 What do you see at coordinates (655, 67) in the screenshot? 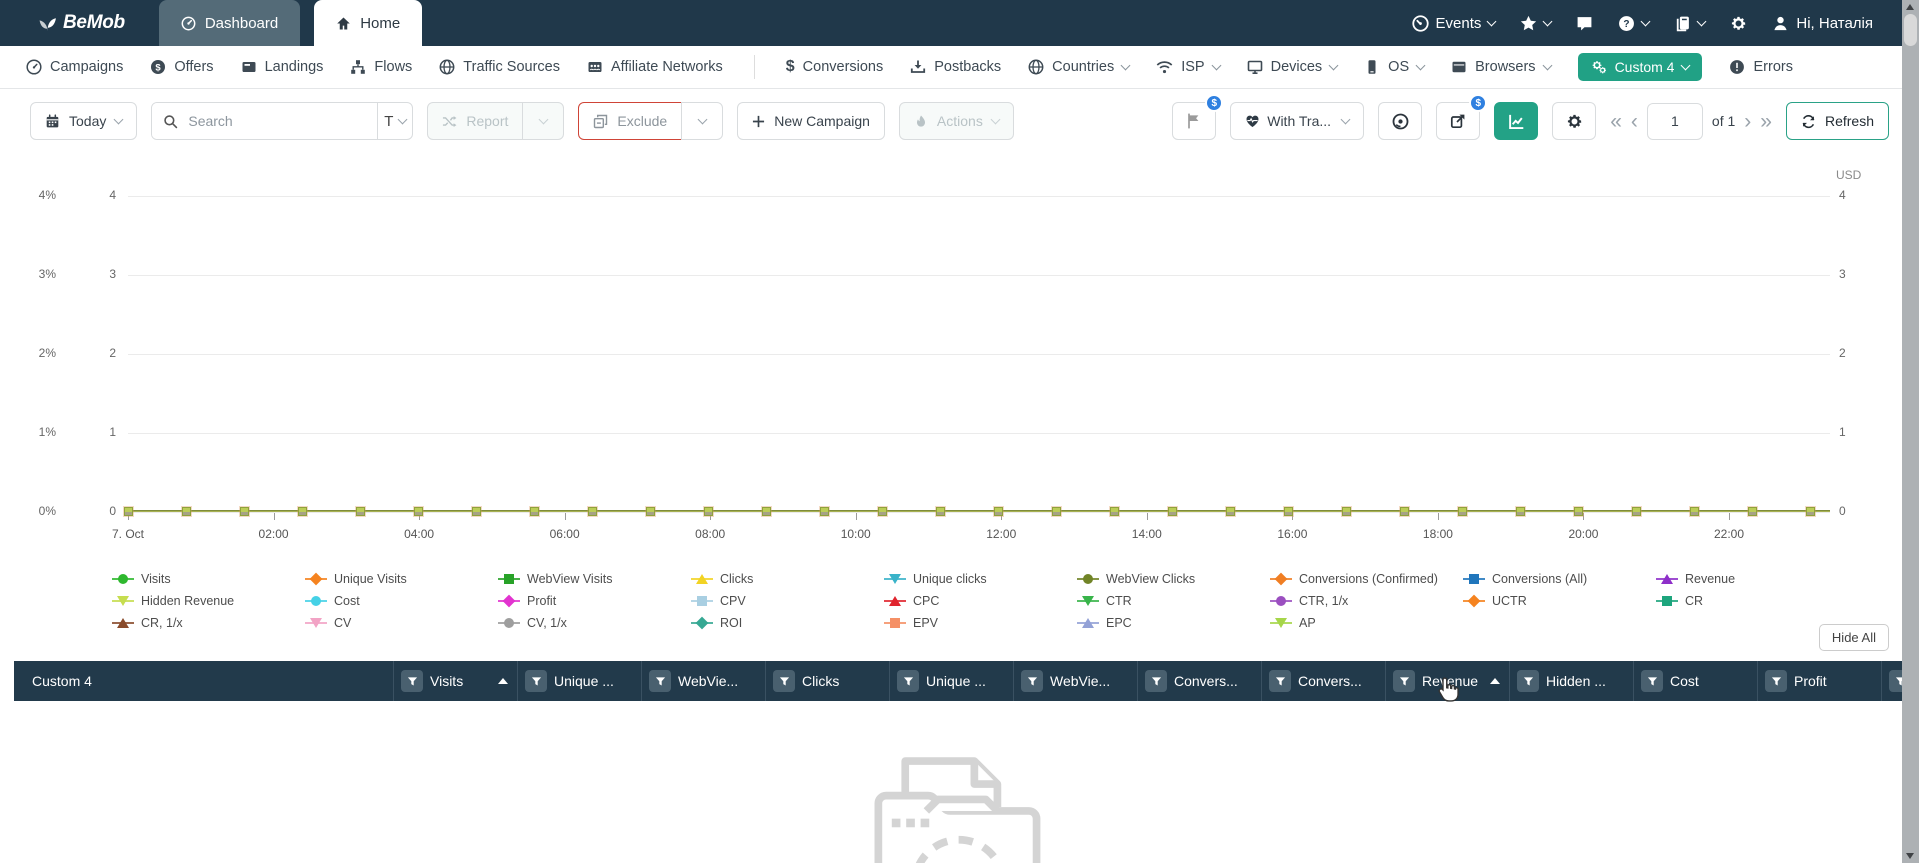
I see `nav-affiliate-networks: Affiliate Networks` at bounding box center [655, 67].